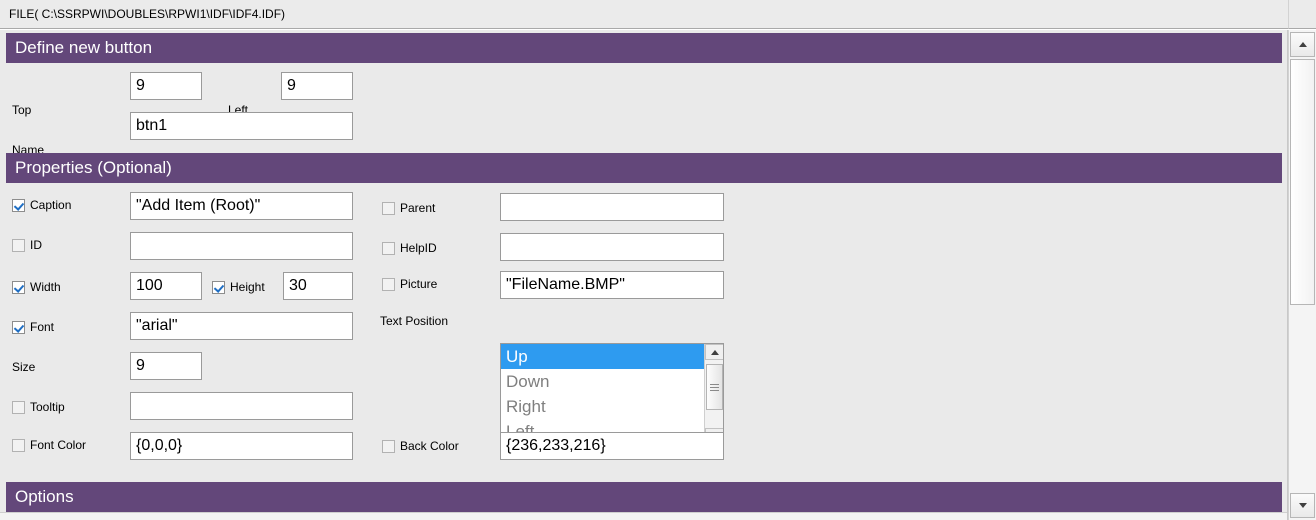 The width and height of the screenshot is (1316, 520). What do you see at coordinates (27, 245) in the screenshot?
I see `id-checkbox-row: ID` at bounding box center [27, 245].